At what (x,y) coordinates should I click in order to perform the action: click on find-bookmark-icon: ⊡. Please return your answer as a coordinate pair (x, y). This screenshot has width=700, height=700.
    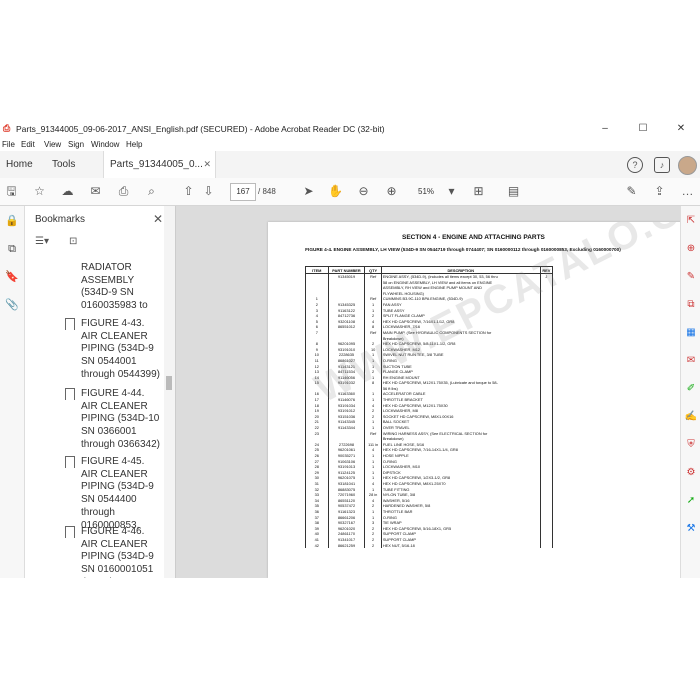
    Looking at the image, I should click on (73, 241).